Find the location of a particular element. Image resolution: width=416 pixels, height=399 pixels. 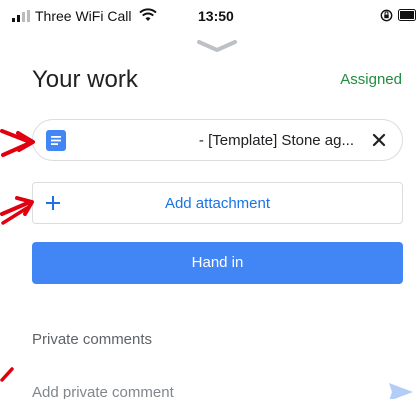

add-attachment-button: Add attachment is located at coordinates (217, 203).